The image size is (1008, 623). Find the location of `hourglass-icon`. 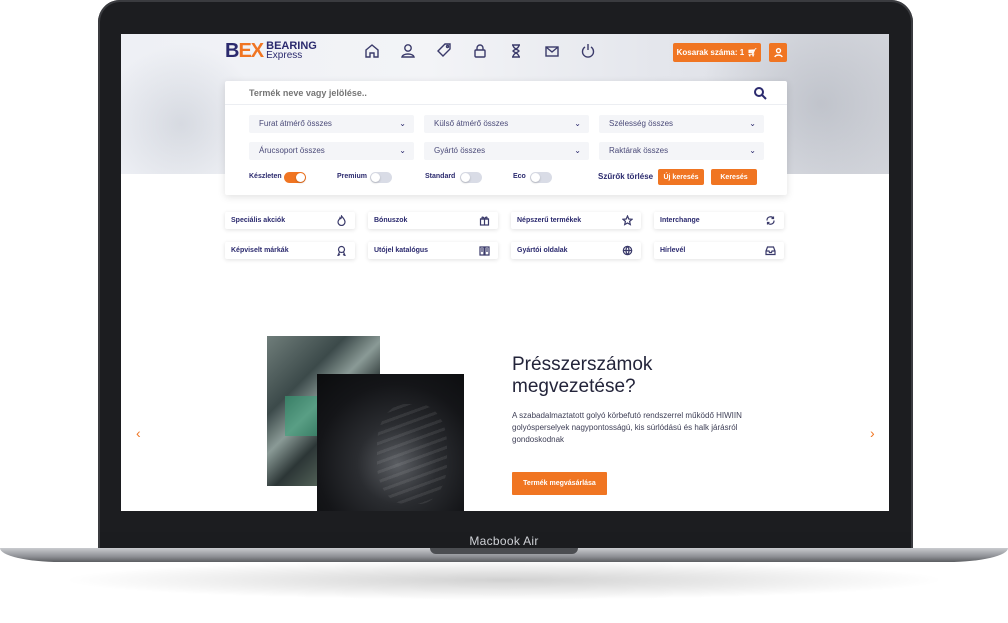

hourglass-icon is located at coordinates (516, 51).